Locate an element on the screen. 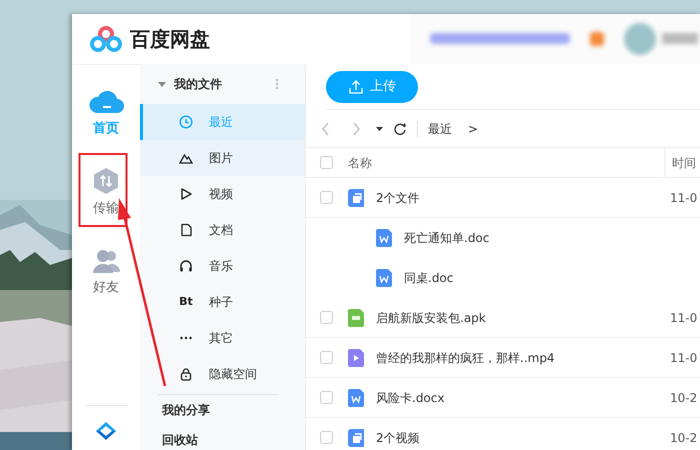 This screenshot has height=450, width=700. caret-icon is located at coordinates (162, 84).